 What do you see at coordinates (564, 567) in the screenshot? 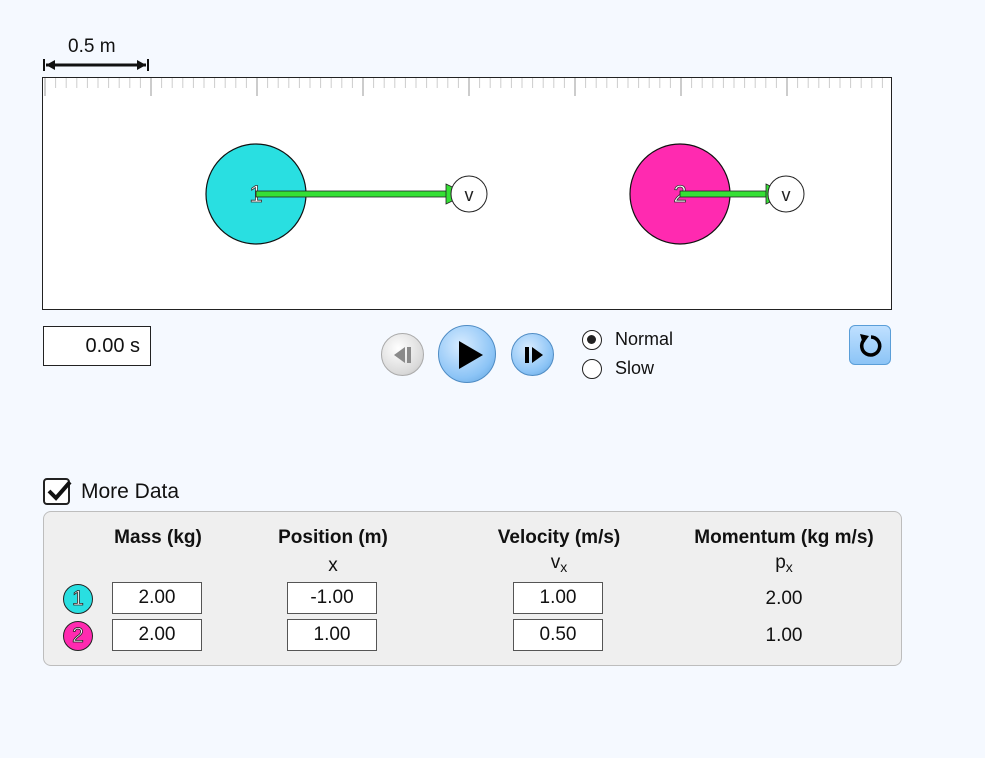
I see `velocity-symbol-subscript: x` at bounding box center [564, 567].